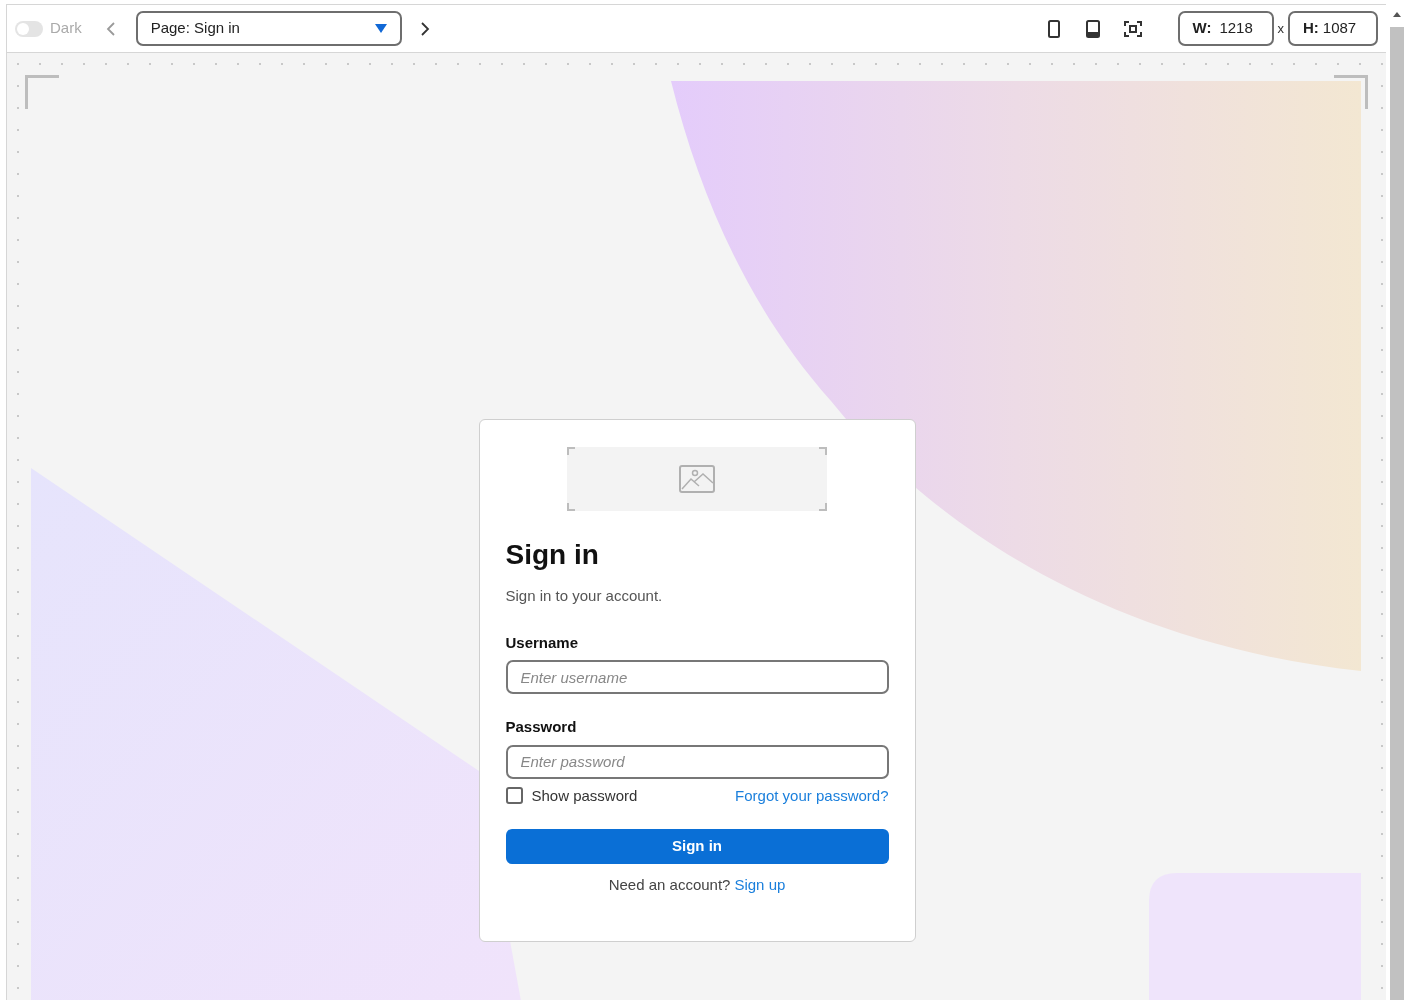  I want to click on show-password-label: Show password, so click(584, 795).